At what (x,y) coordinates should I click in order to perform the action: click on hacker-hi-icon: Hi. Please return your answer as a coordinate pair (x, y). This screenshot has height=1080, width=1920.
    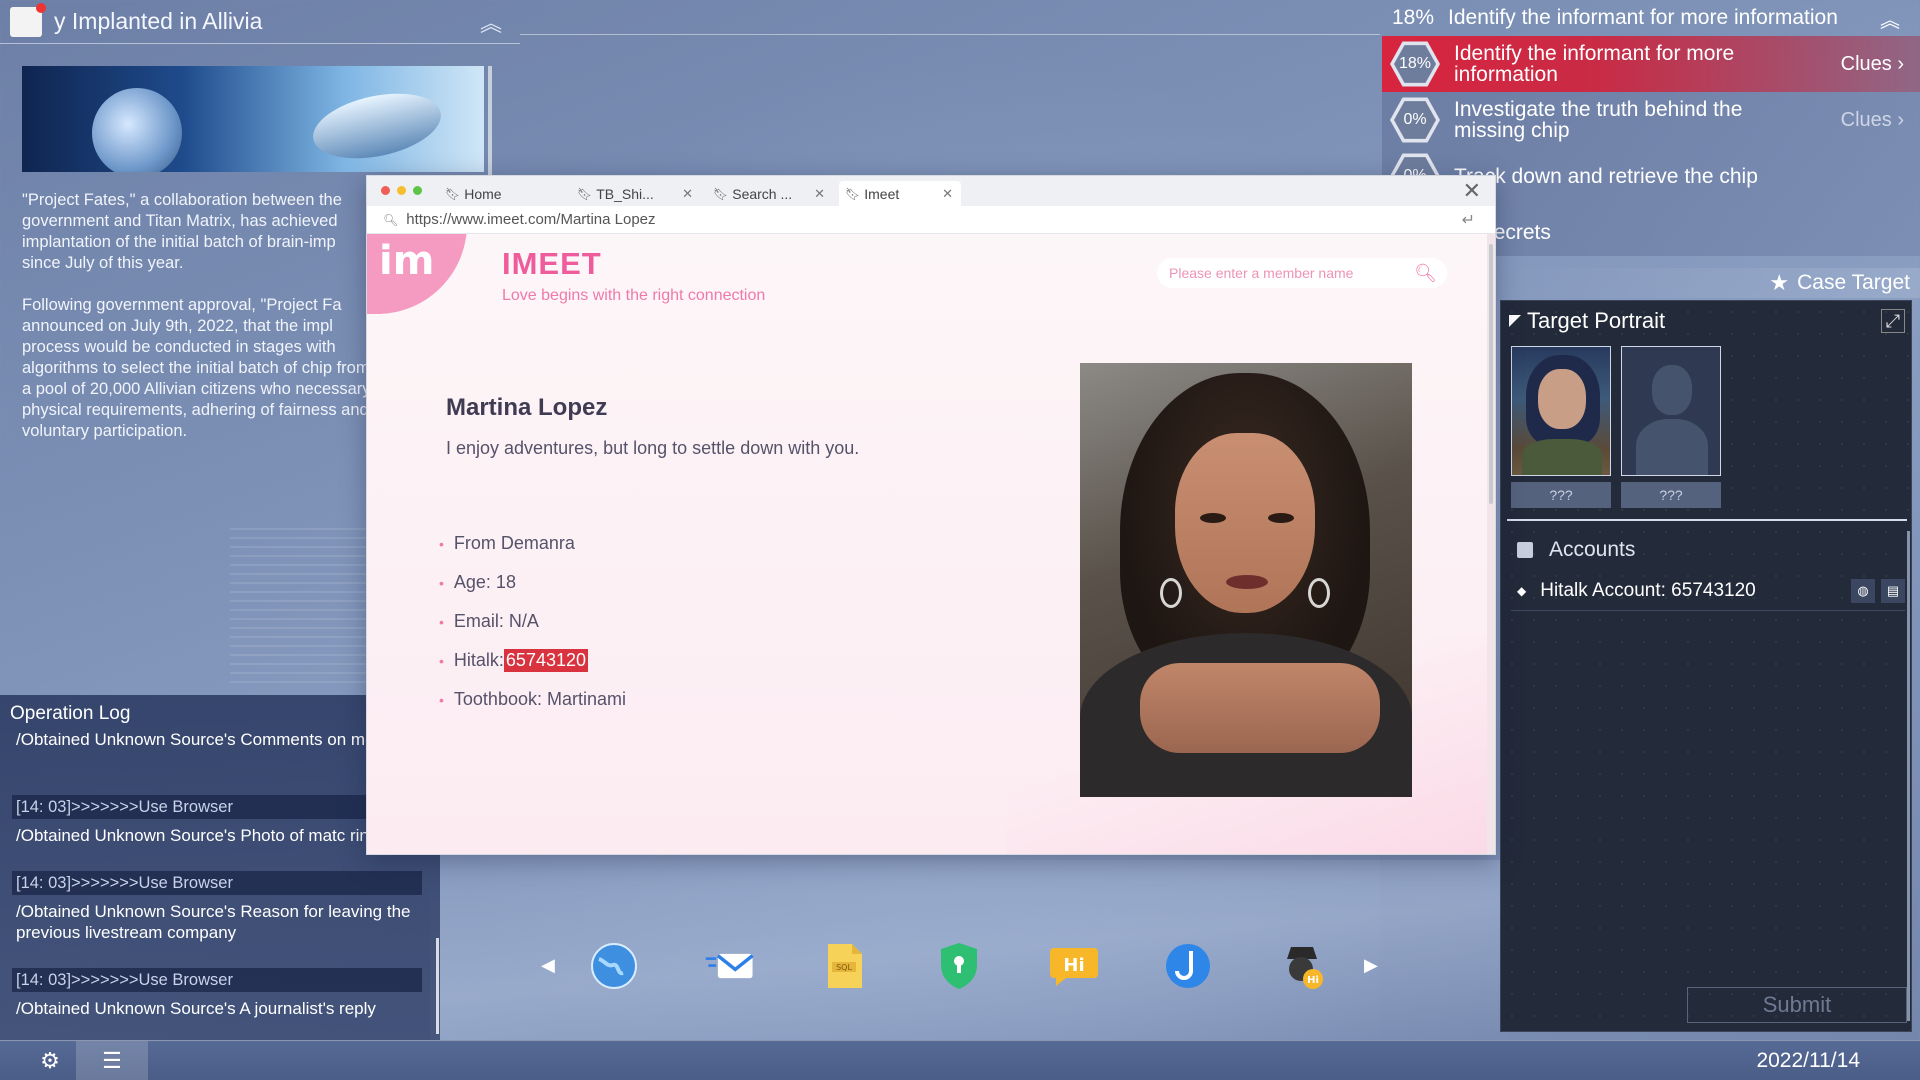
    Looking at the image, I should click on (1302, 966).